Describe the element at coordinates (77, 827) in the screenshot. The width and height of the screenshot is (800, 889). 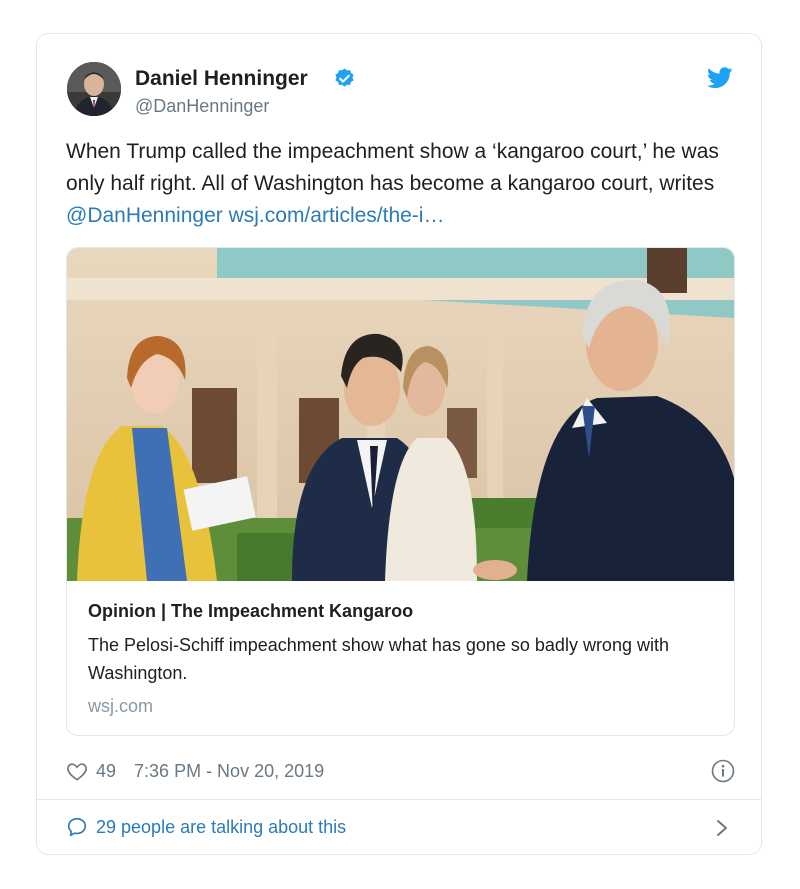
I see `speech-bubble-icon` at that location.